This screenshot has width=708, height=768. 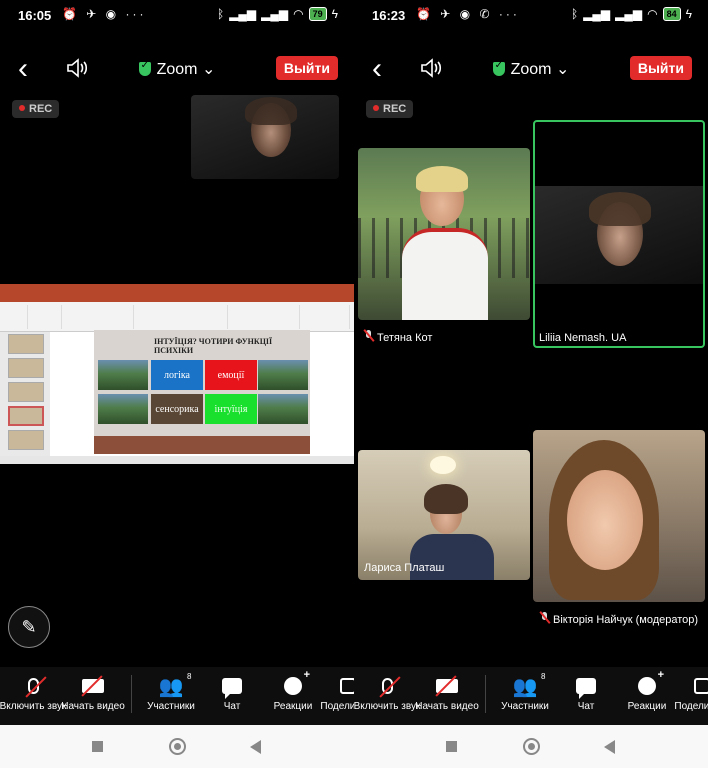 I want to click on notification-icons: ⏰ ✈ ◉ ···, so click(x=104, y=14).